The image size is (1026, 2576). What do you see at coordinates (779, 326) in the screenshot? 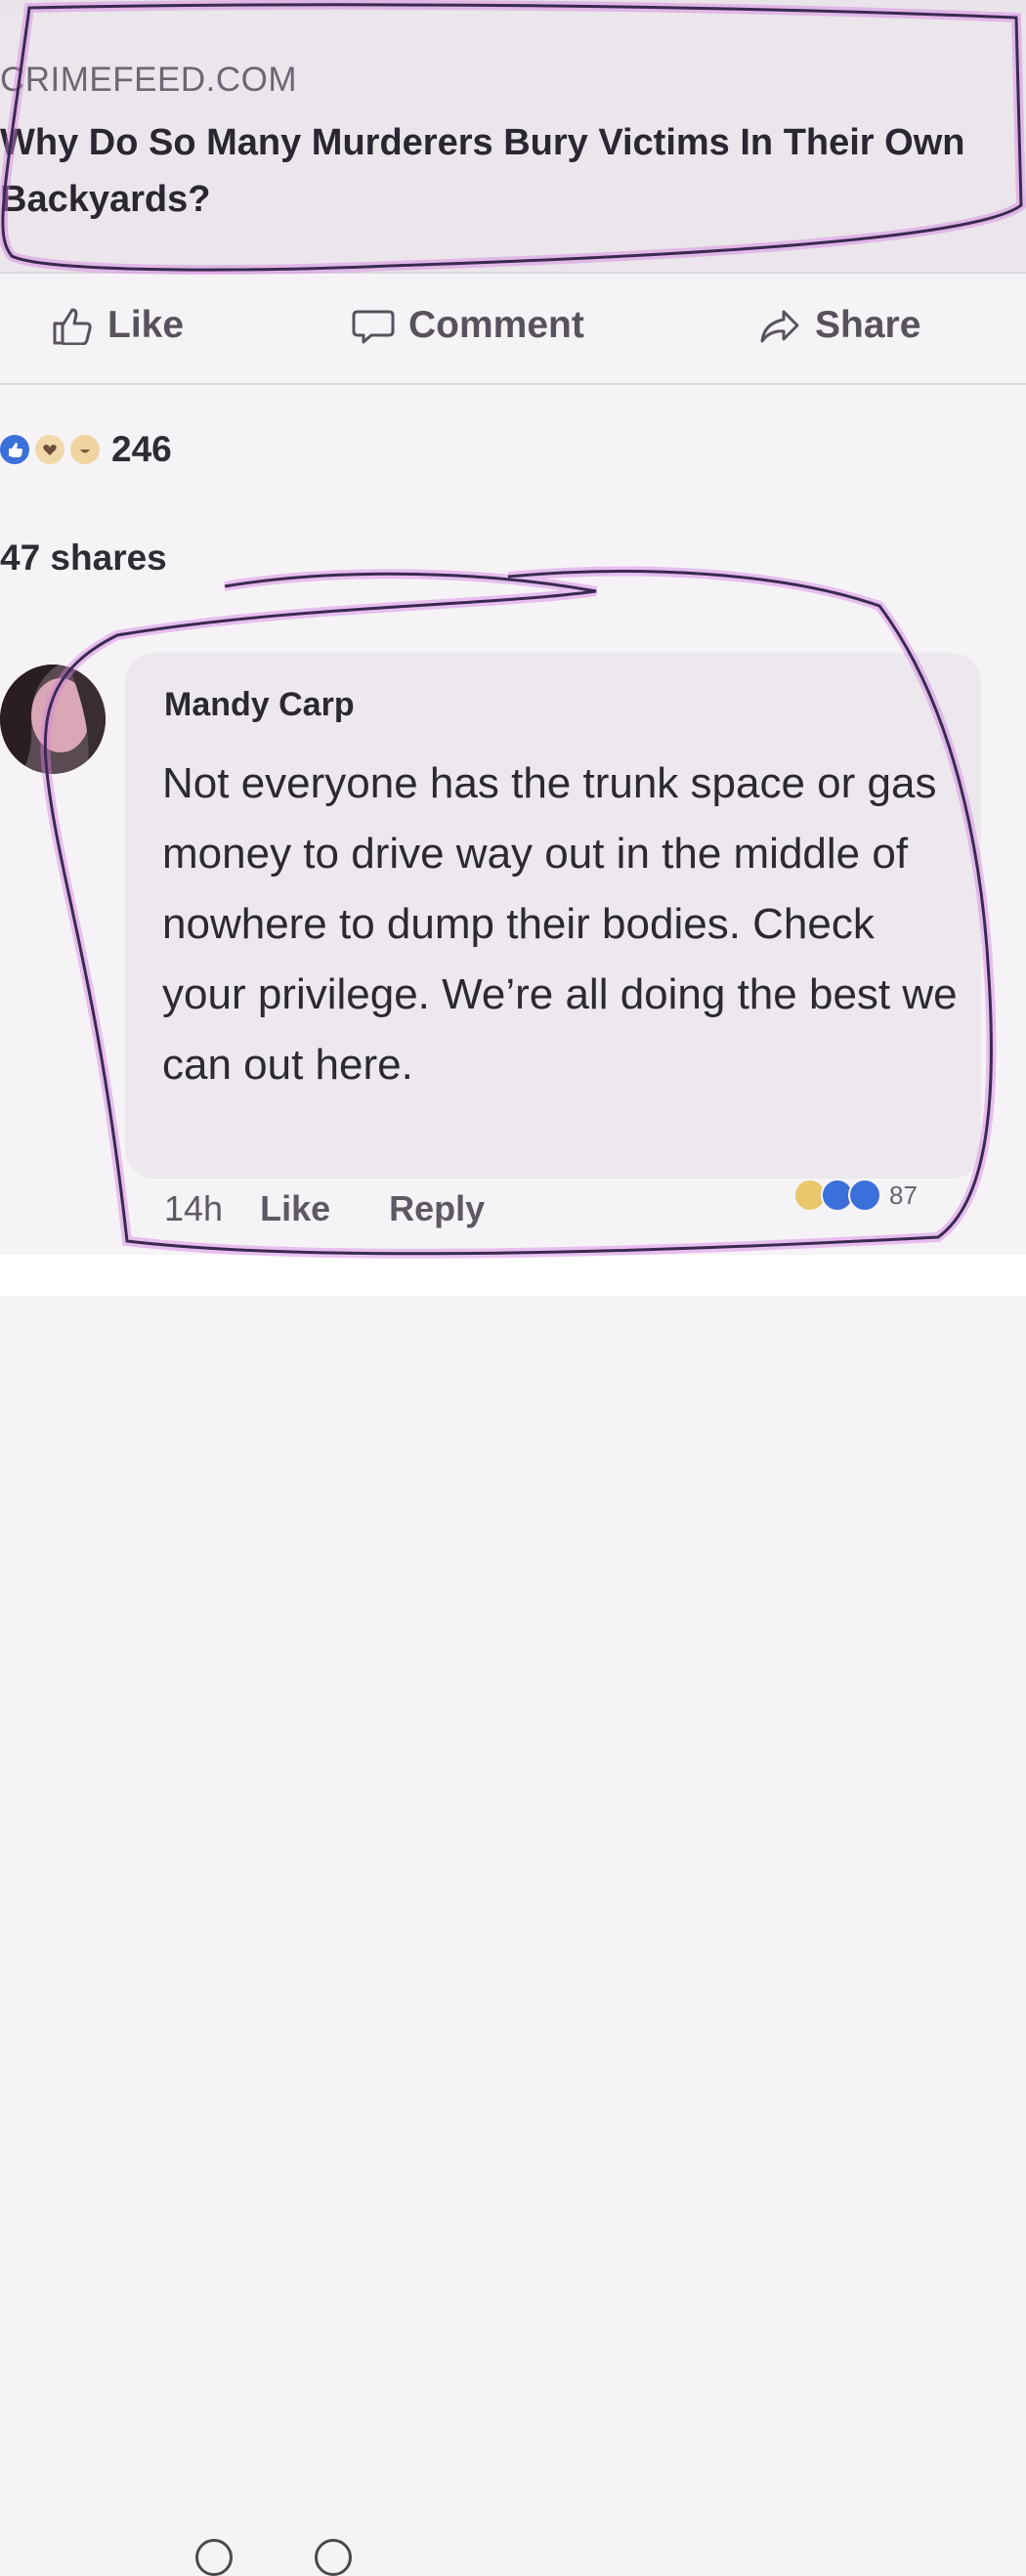
I see `share-arrow-icon` at bounding box center [779, 326].